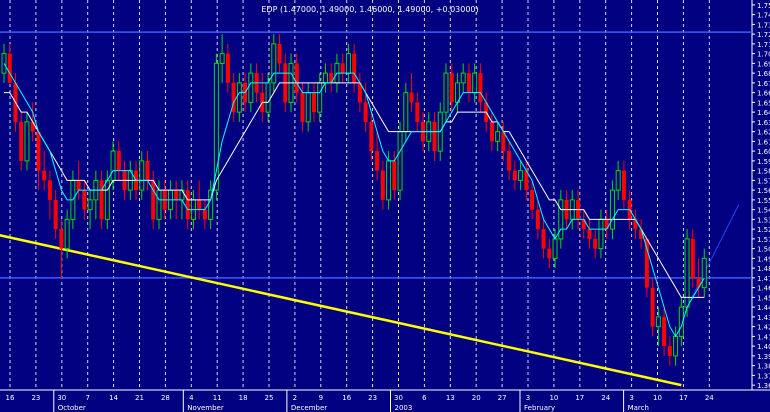  What do you see at coordinates (763, 230) in the screenshot?
I see `y-tick-label: 1.52` at bounding box center [763, 230].